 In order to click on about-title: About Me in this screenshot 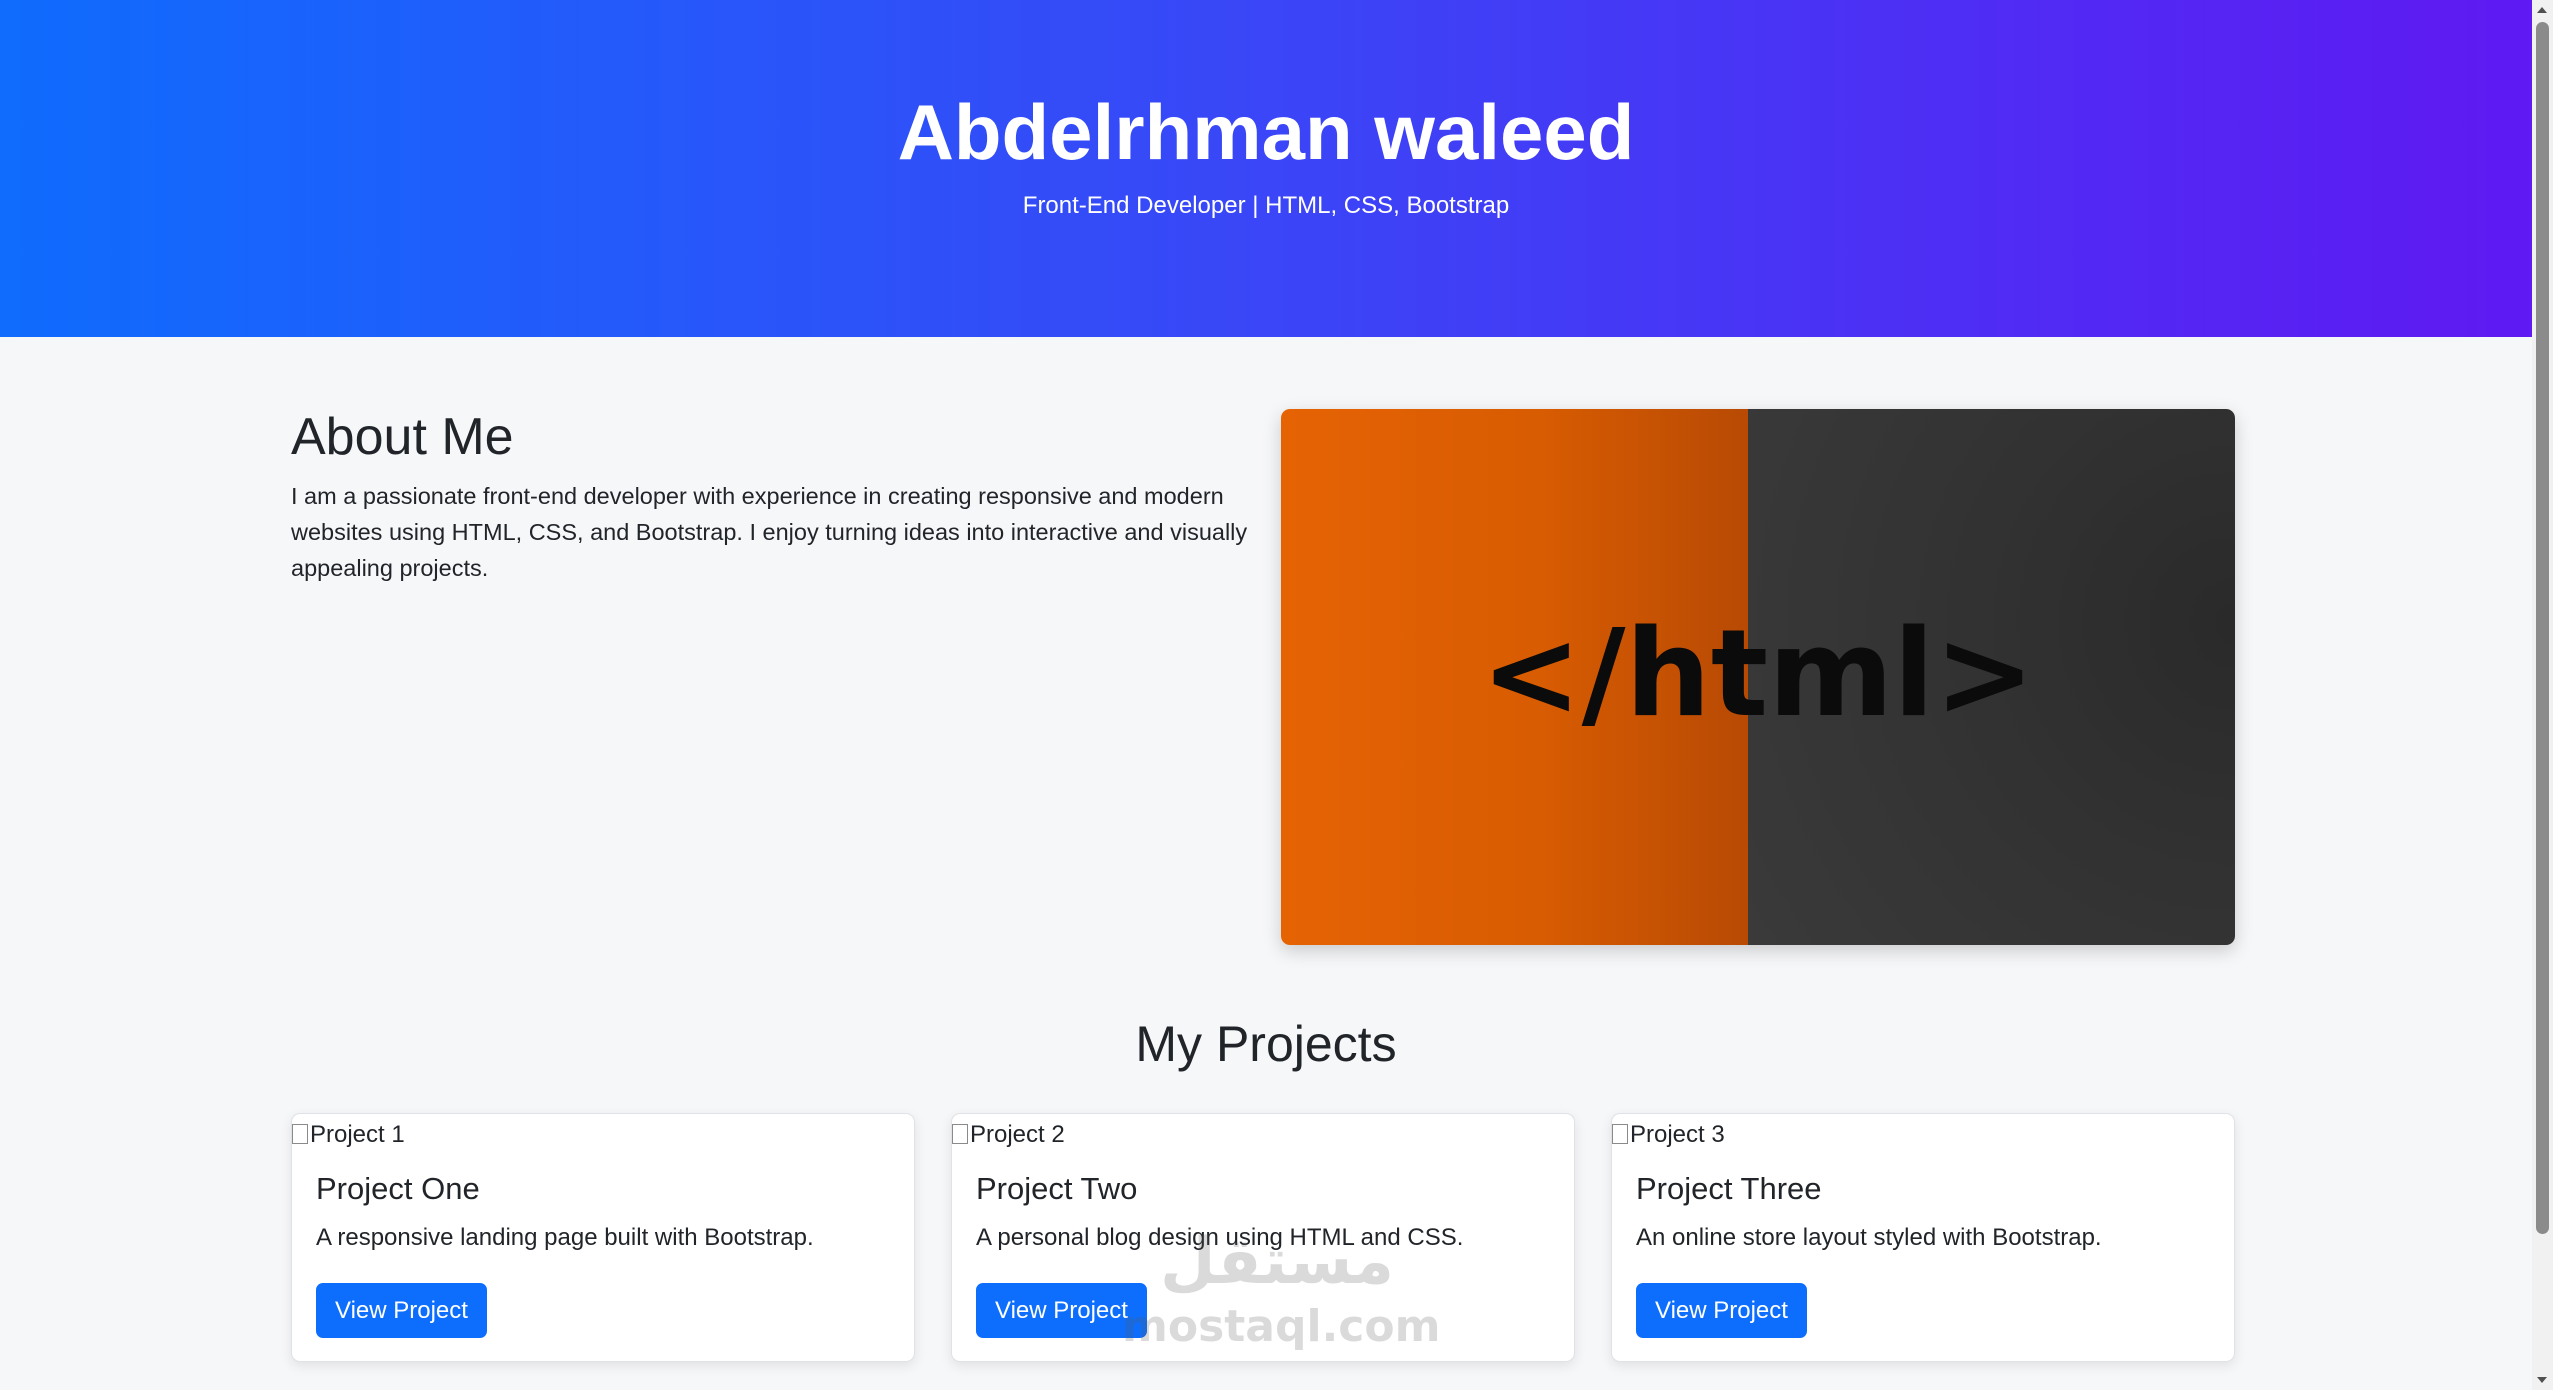, I will do `click(402, 437)`.